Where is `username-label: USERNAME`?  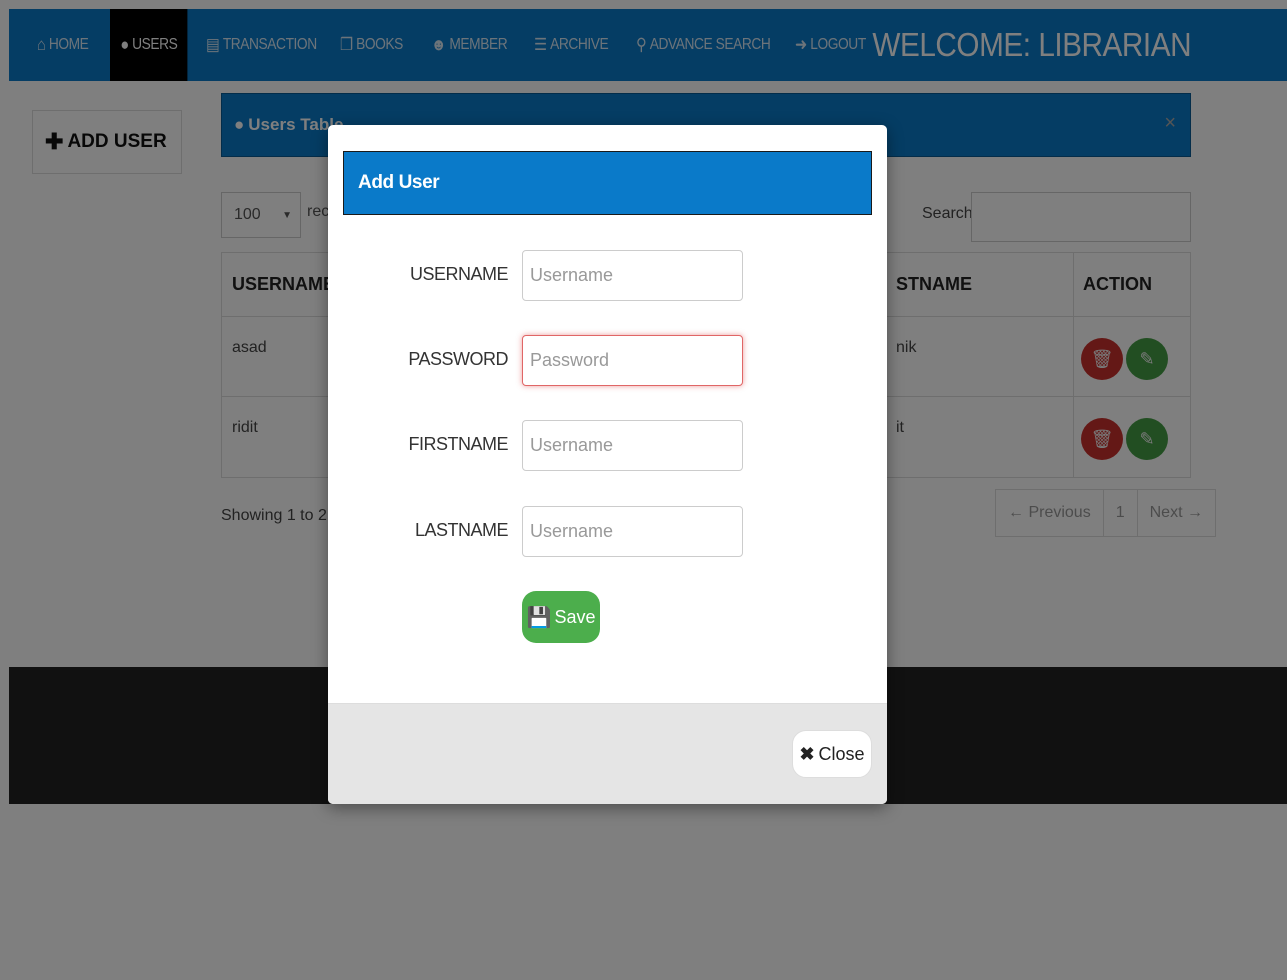
username-label: USERNAME is located at coordinates (459, 274).